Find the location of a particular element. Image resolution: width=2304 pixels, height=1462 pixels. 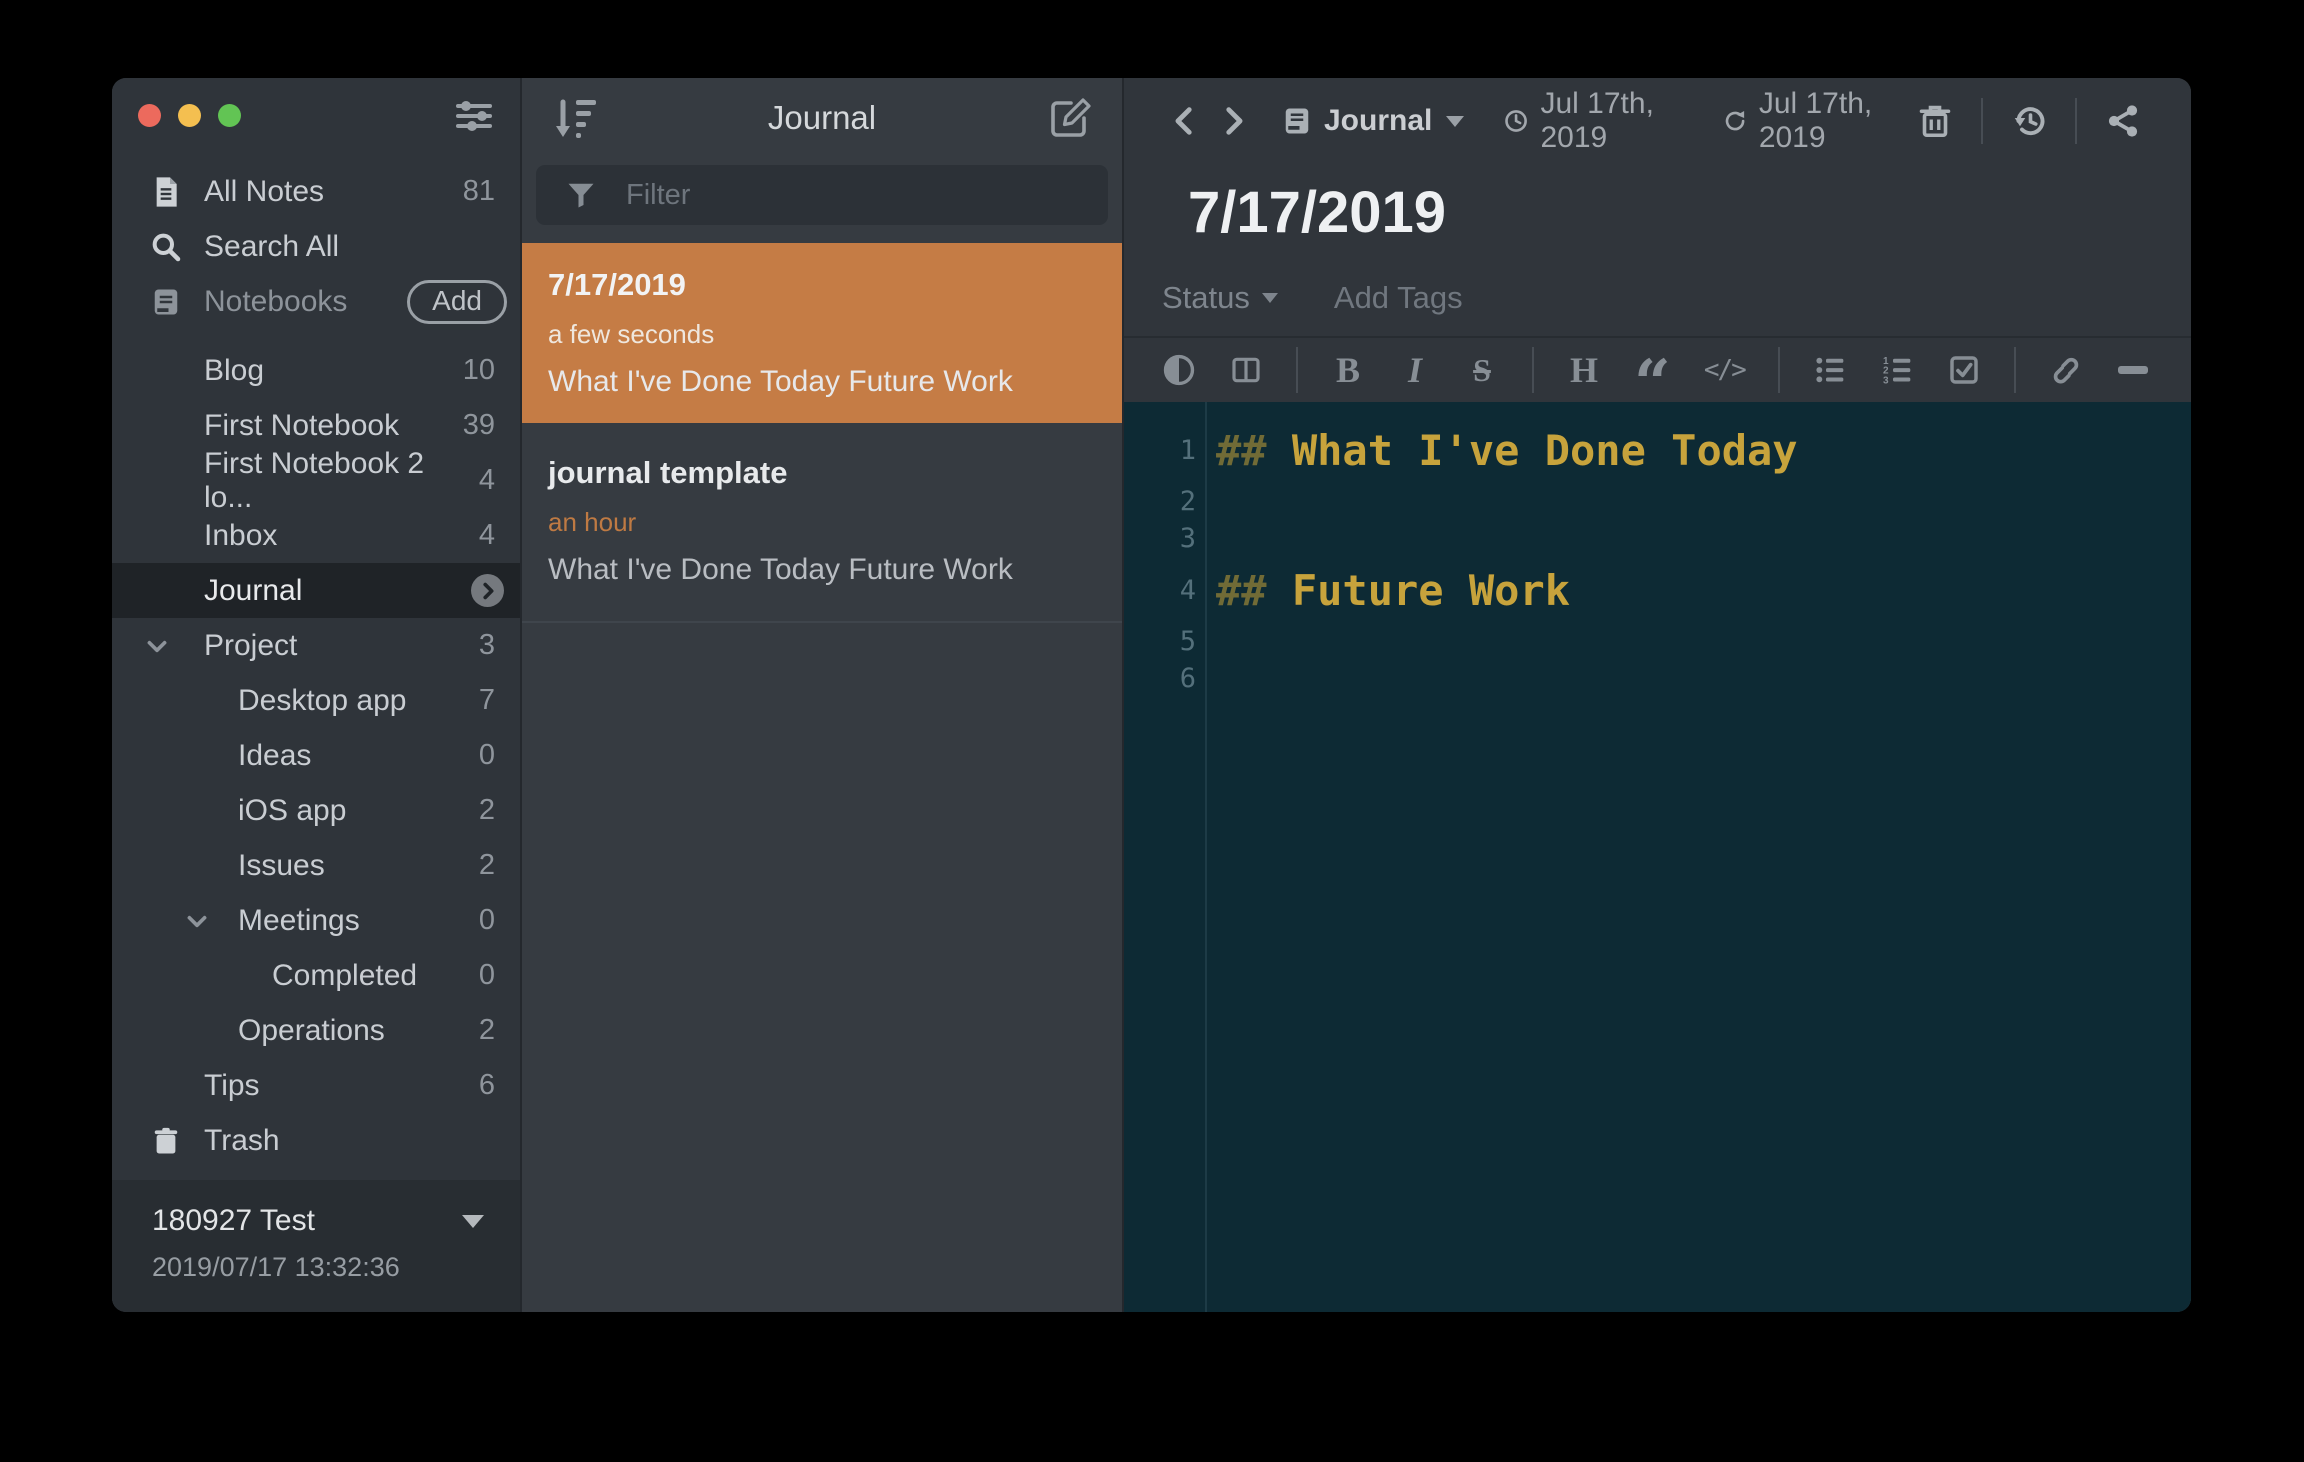

note-title: 7/17/2019 is located at coordinates (1317, 212).